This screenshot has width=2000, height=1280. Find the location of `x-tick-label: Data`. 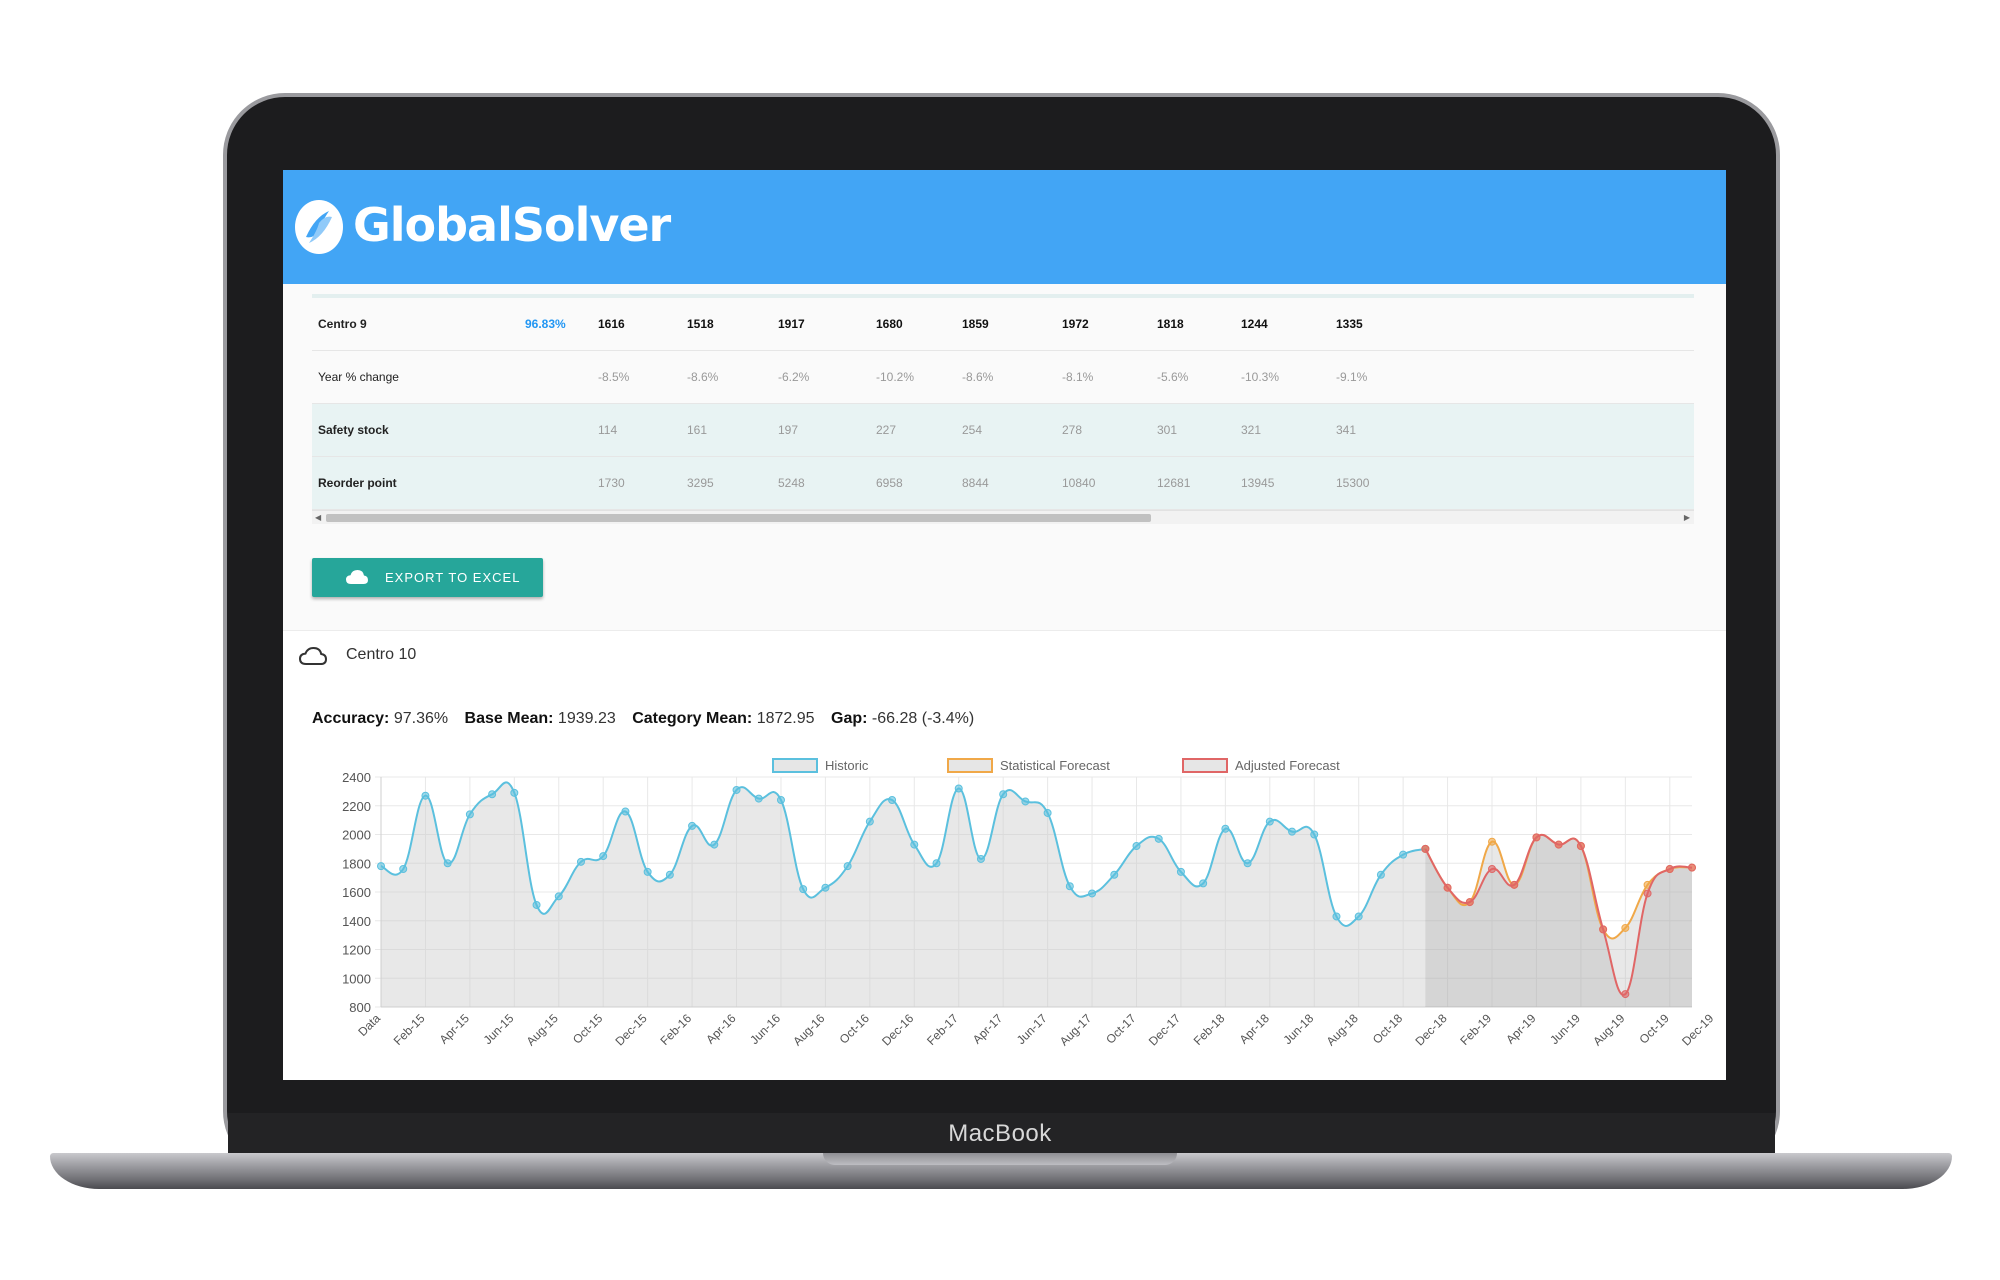

x-tick-label: Data is located at coordinates (369, 1025).